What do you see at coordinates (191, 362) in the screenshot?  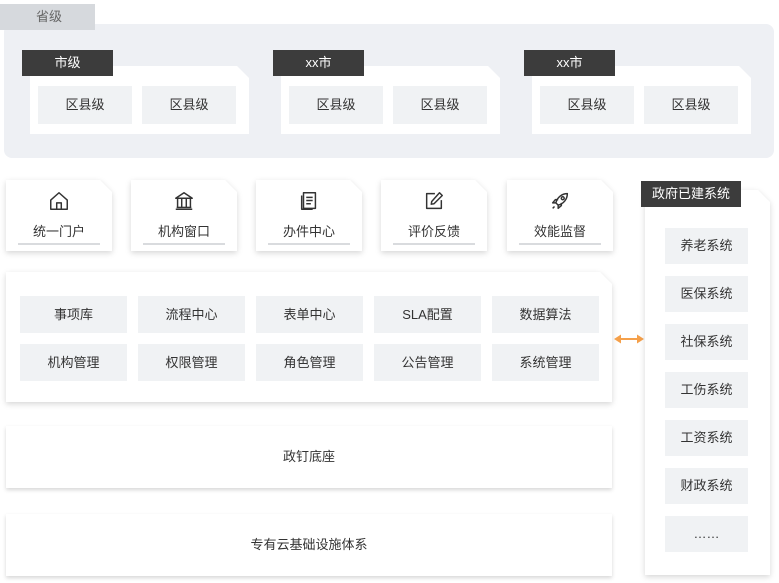 I see `capability-item: 权限管理` at bounding box center [191, 362].